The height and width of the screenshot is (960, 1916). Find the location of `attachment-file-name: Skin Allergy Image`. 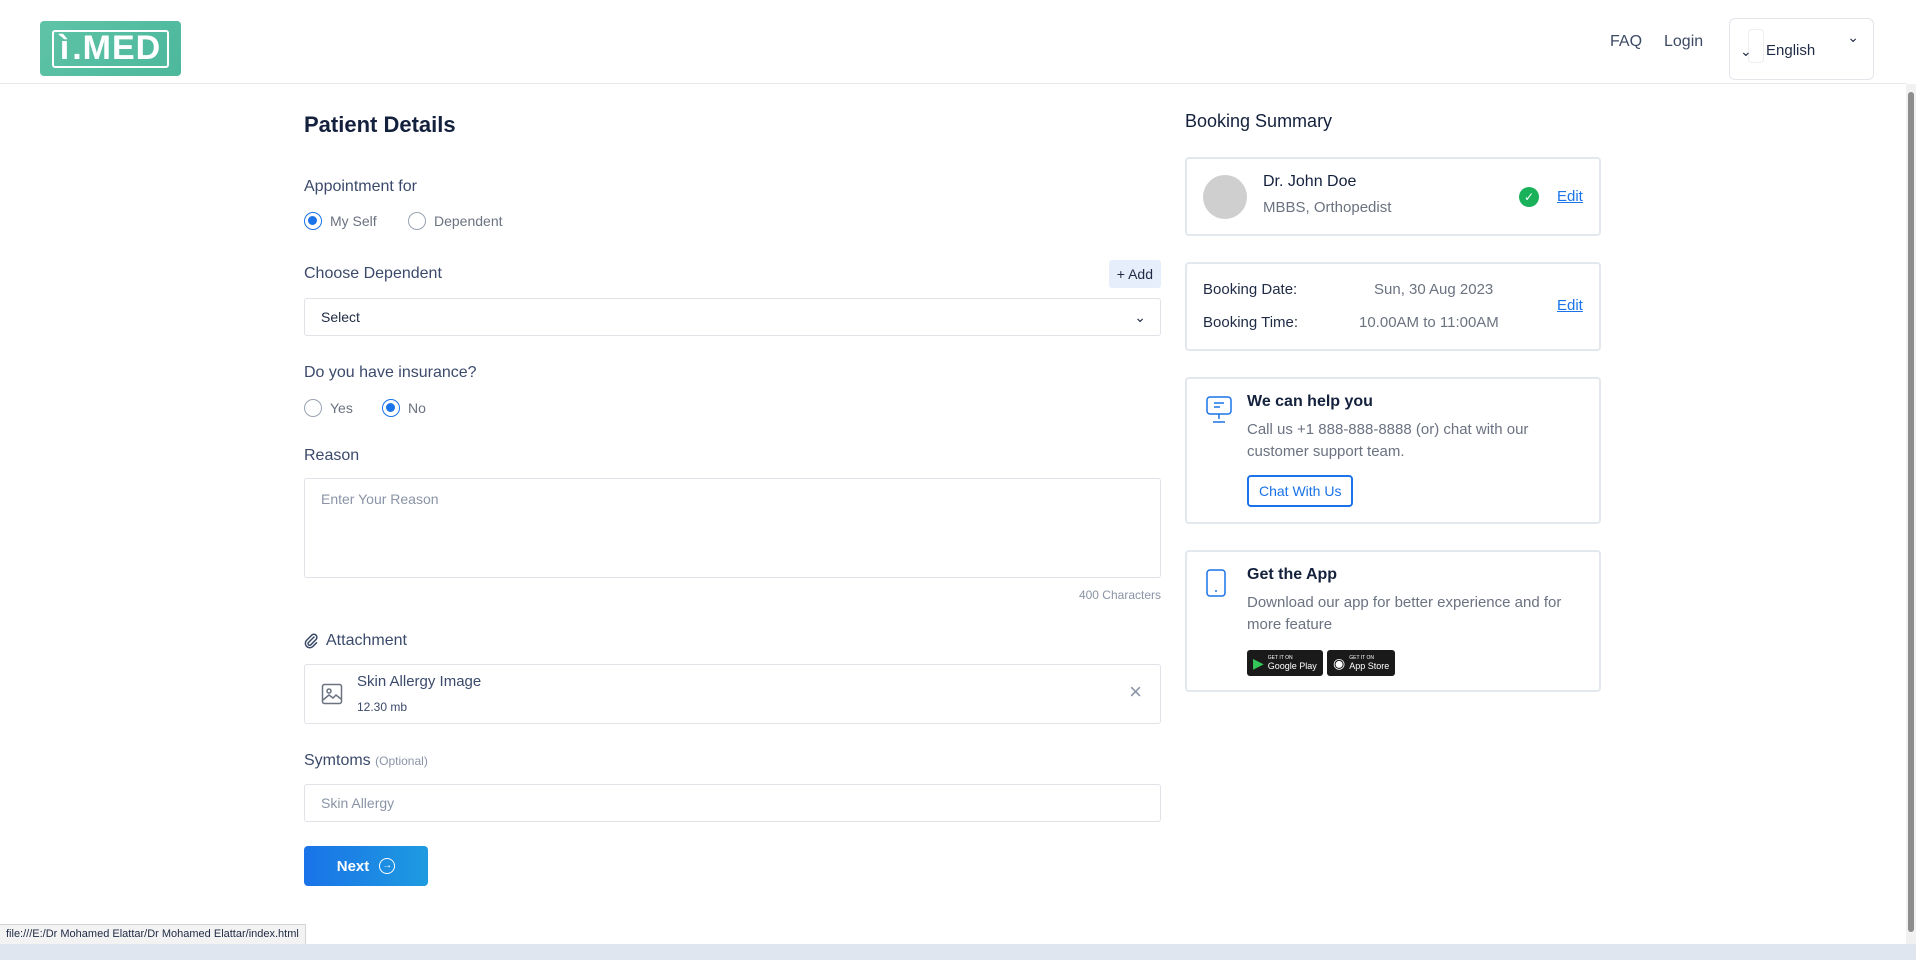

attachment-file-name: Skin Allergy Image is located at coordinates (419, 681).